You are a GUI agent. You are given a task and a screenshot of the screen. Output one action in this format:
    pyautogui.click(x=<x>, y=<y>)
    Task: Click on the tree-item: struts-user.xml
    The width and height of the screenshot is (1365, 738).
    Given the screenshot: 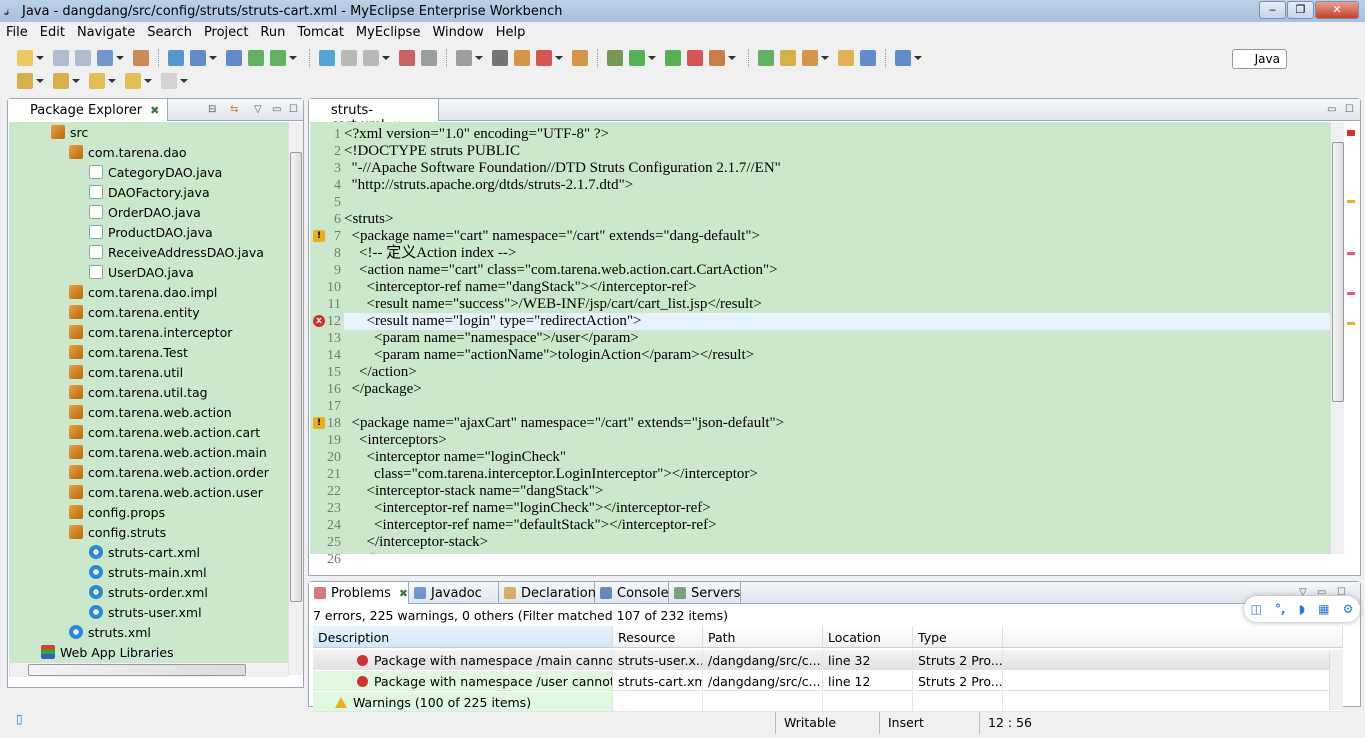 What is the action you would take?
    pyautogui.click(x=145, y=612)
    